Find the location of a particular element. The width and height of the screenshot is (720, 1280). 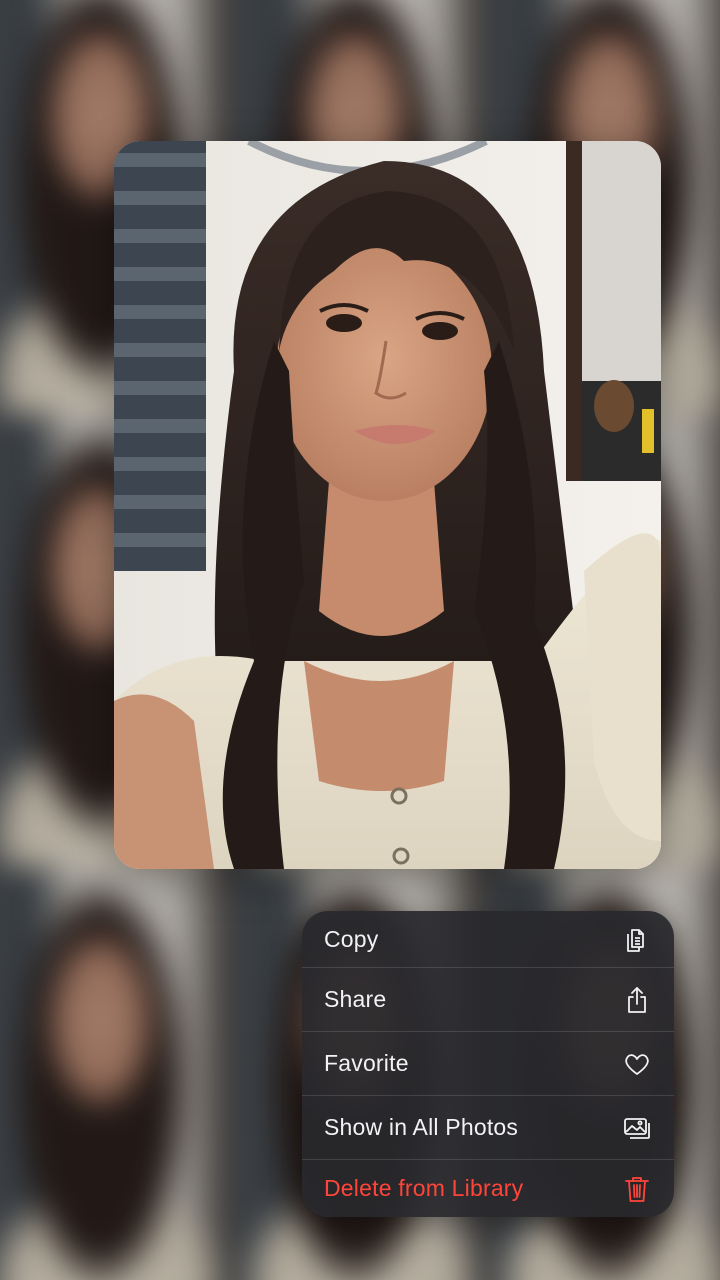

menu-item-label: Show in All Photos is located at coordinates (421, 1127).